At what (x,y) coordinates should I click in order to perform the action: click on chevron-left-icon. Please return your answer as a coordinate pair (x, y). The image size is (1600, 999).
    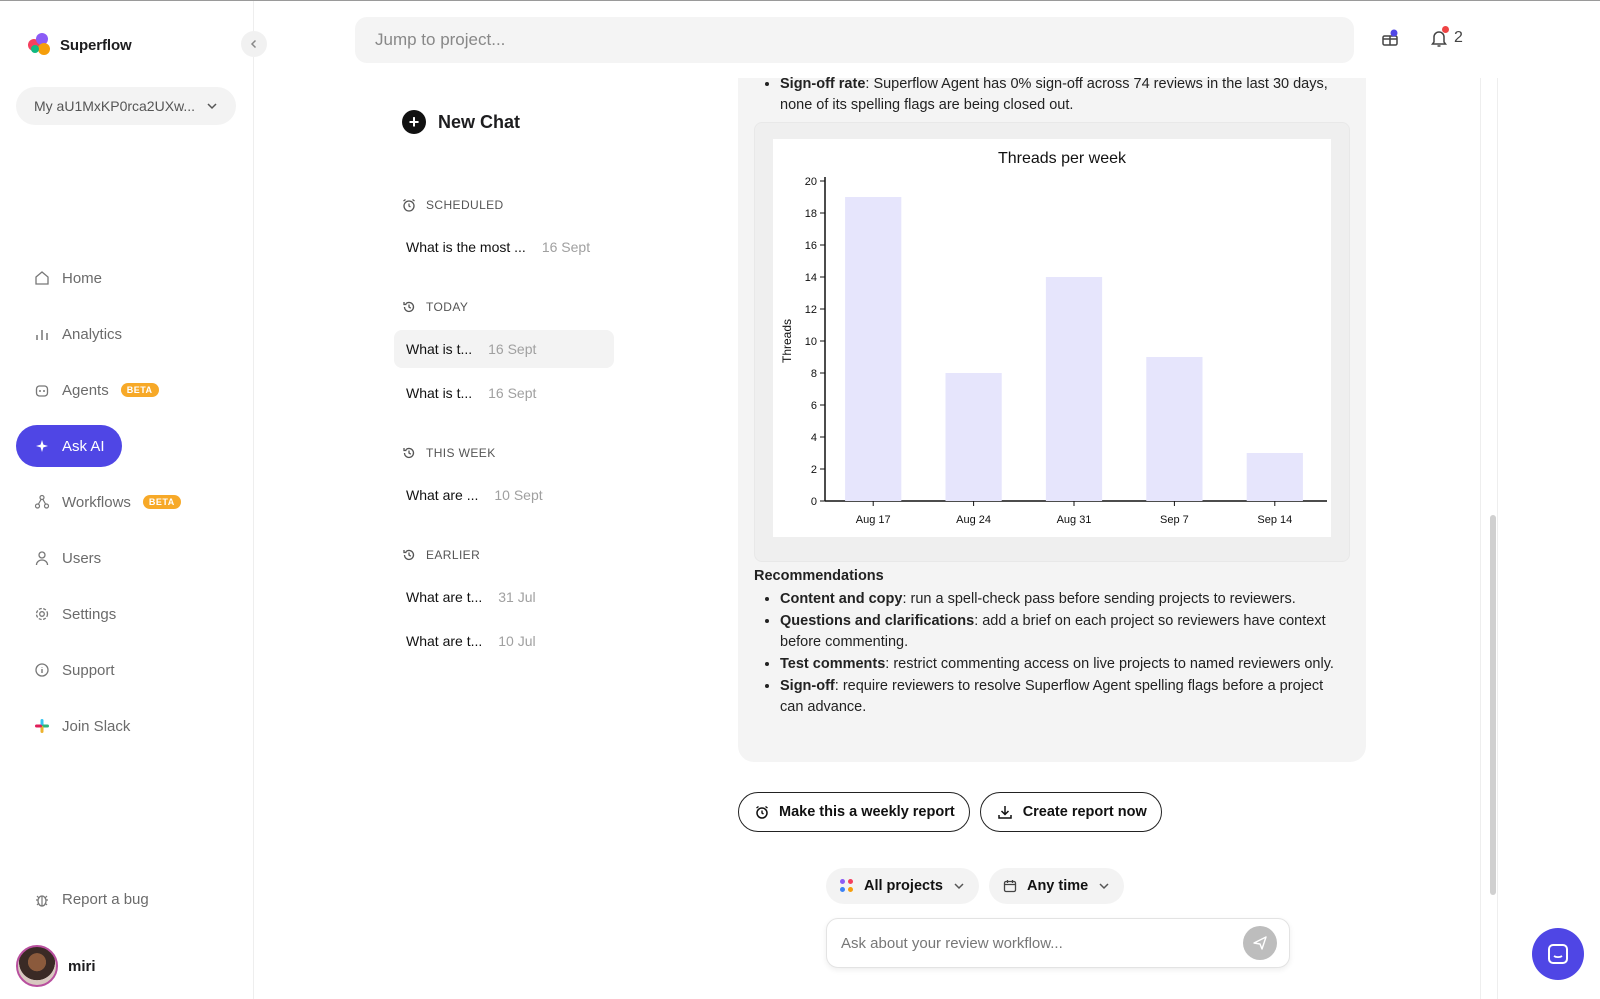
    Looking at the image, I should click on (253, 44).